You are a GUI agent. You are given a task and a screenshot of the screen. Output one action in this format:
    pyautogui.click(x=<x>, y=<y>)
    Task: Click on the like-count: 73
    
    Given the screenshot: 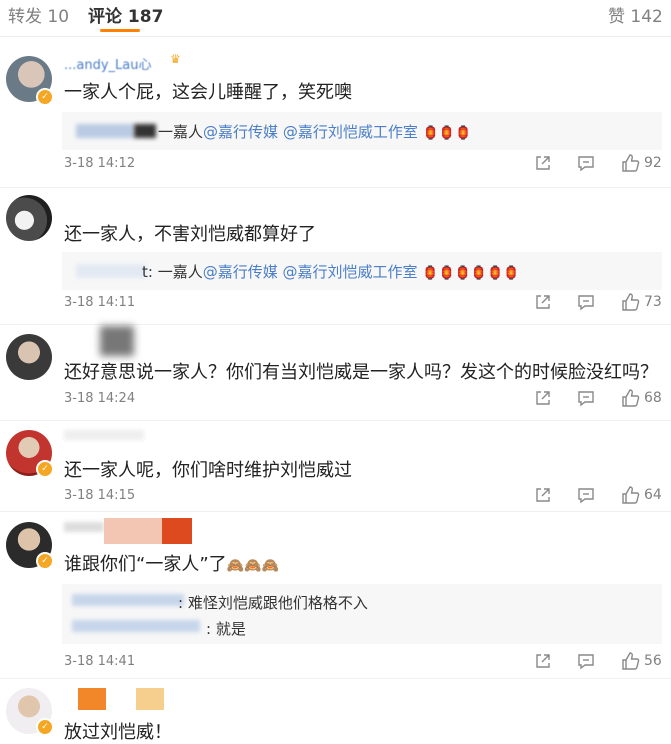 What is the action you would take?
    pyautogui.click(x=653, y=302)
    